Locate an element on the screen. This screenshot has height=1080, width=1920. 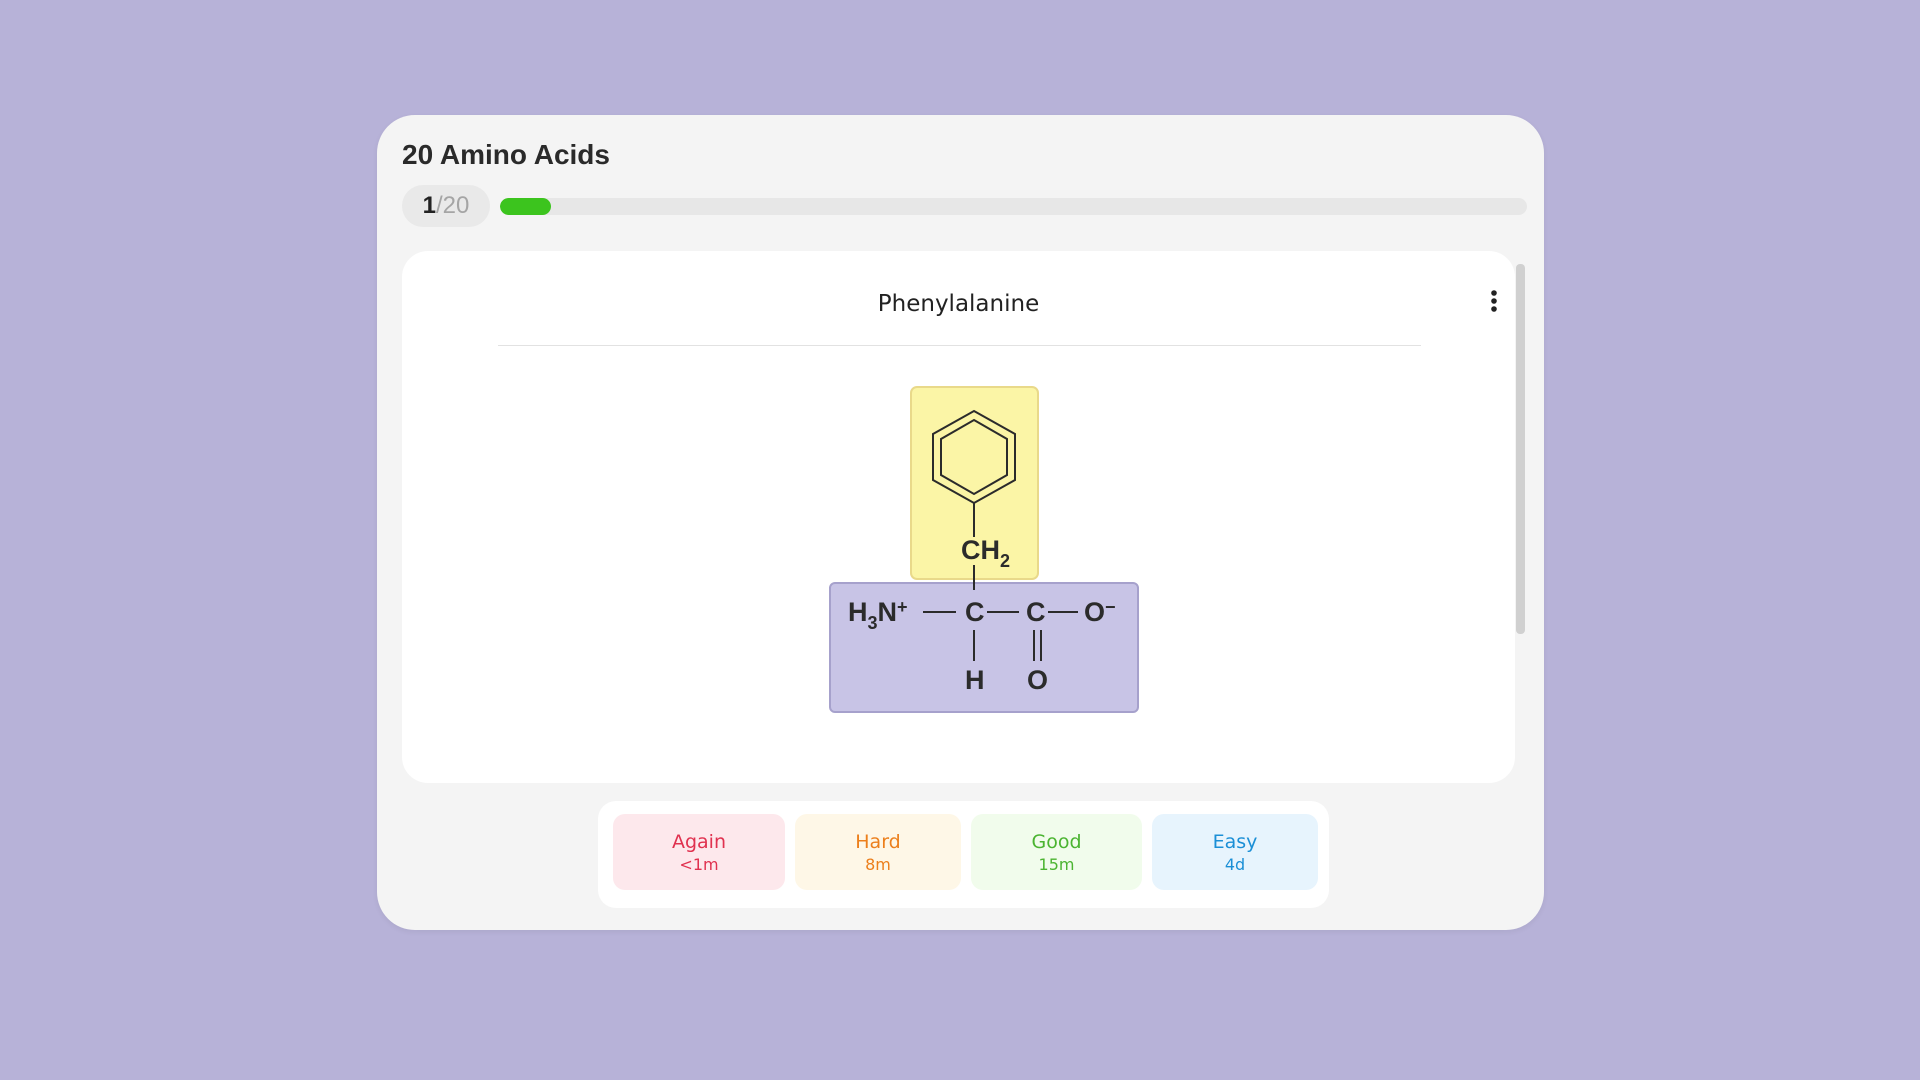
hard-button: Hard 8m is located at coordinates (878, 852).